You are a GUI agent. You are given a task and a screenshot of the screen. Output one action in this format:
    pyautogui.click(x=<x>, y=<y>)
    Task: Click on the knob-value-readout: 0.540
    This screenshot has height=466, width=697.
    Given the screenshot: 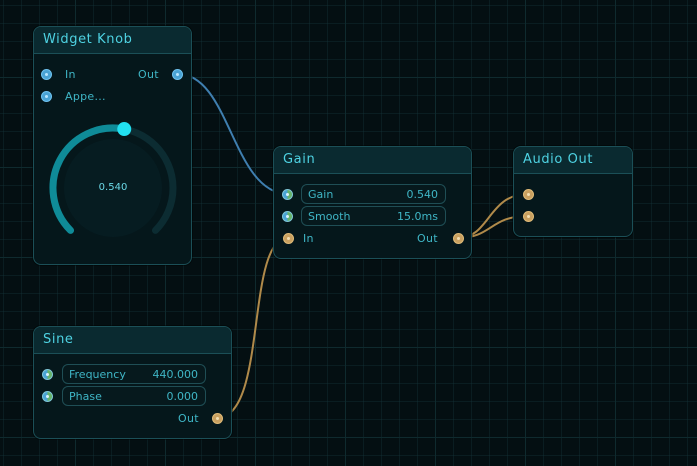 What is the action you would take?
    pyautogui.click(x=113, y=187)
    